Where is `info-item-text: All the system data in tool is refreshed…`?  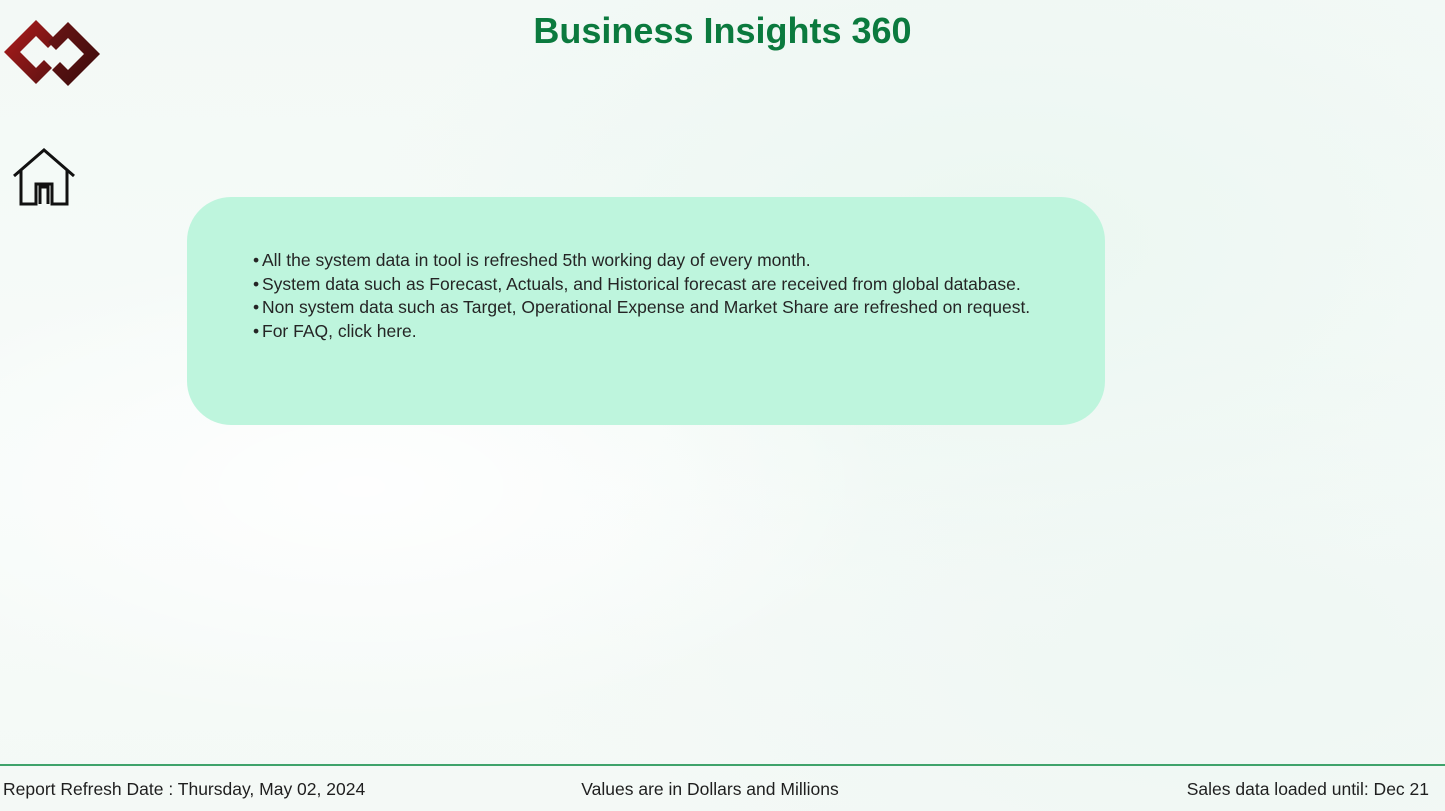 info-item-text: All the system data in tool is refreshed… is located at coordinates (536, 260).